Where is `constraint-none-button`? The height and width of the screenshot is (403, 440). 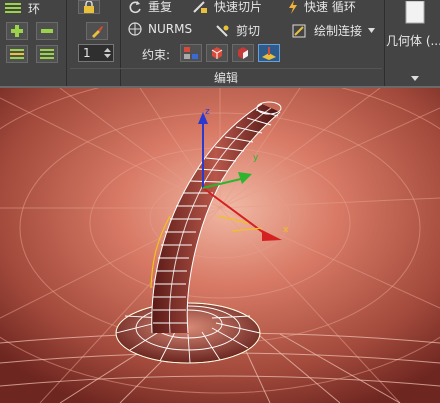 constraint-none-button is located at coordinates (191, 53).